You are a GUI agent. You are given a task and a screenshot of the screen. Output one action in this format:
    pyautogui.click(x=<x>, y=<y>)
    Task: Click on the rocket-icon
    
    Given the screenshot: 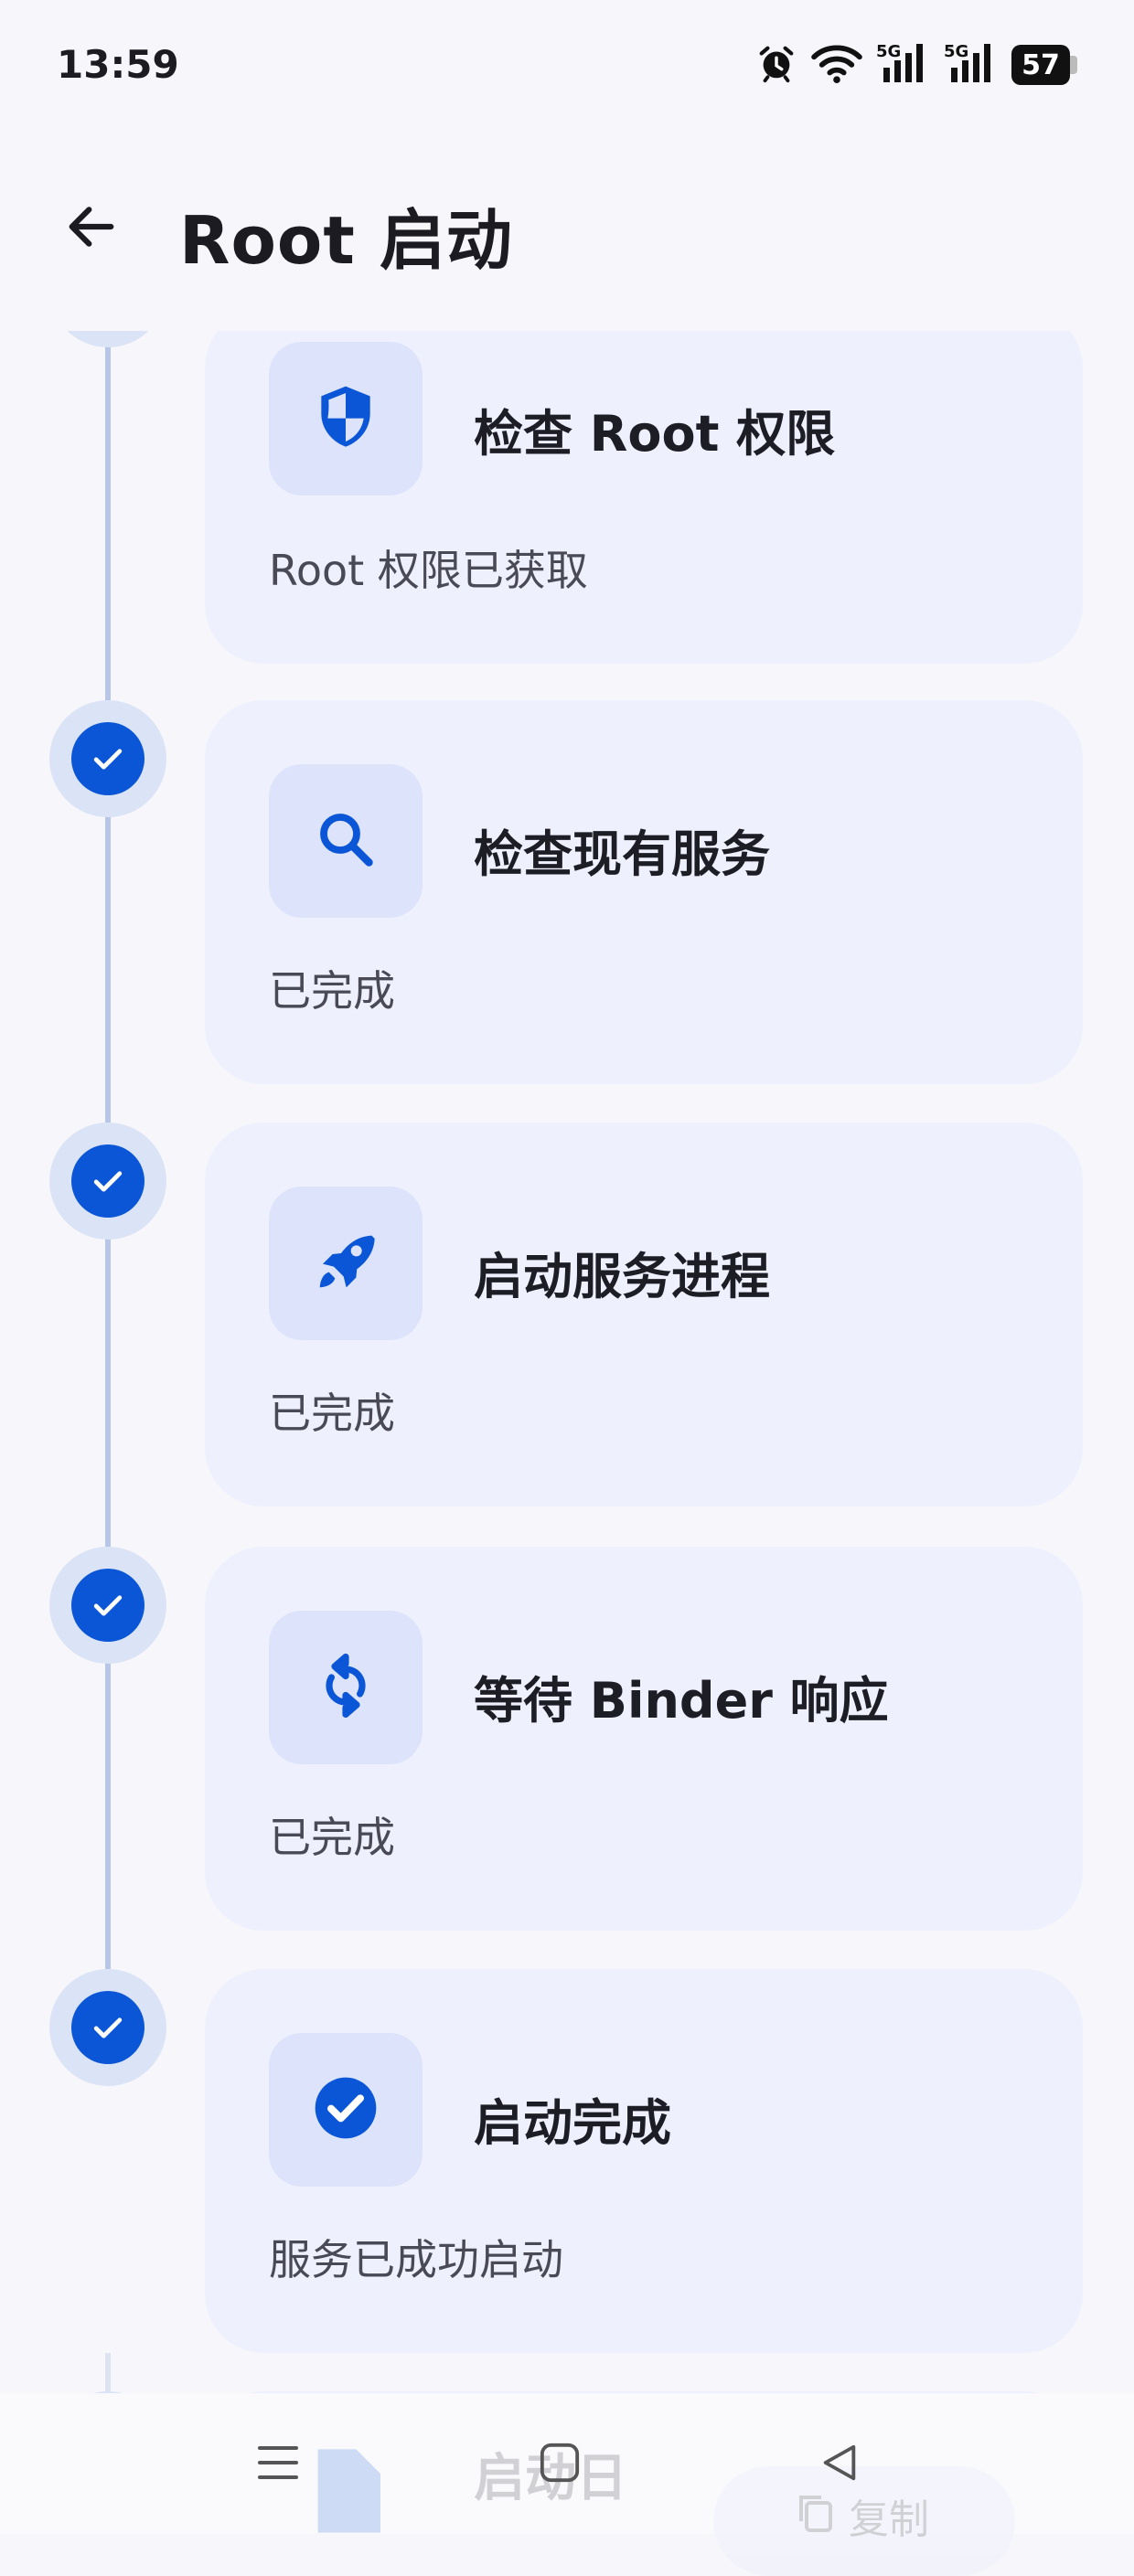 What is the action you would take?
    pyautogui.click(x=345, y=1263)
    